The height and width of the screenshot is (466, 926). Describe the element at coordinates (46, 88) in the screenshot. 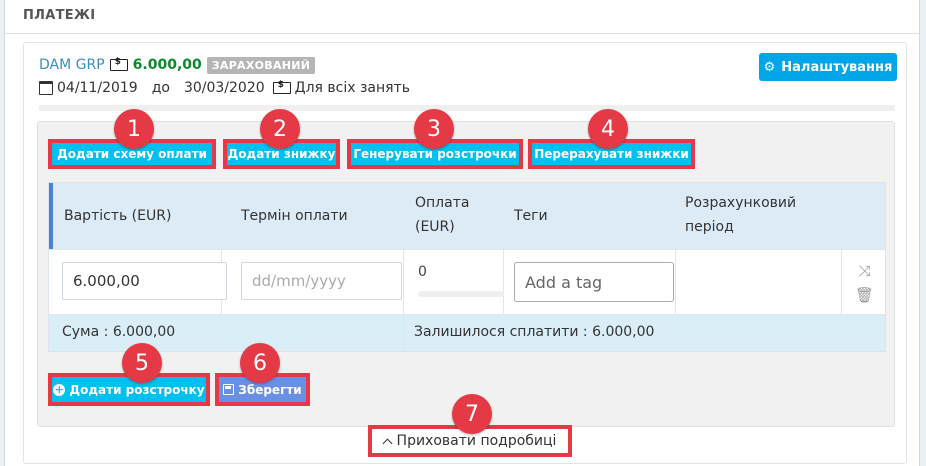

I see `calendar-icon` at that location.